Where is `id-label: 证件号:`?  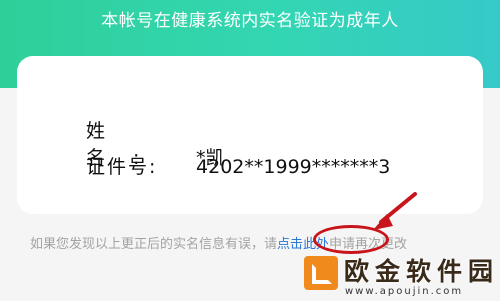 id-label: 证件号: is located at coordinates (122, 167).